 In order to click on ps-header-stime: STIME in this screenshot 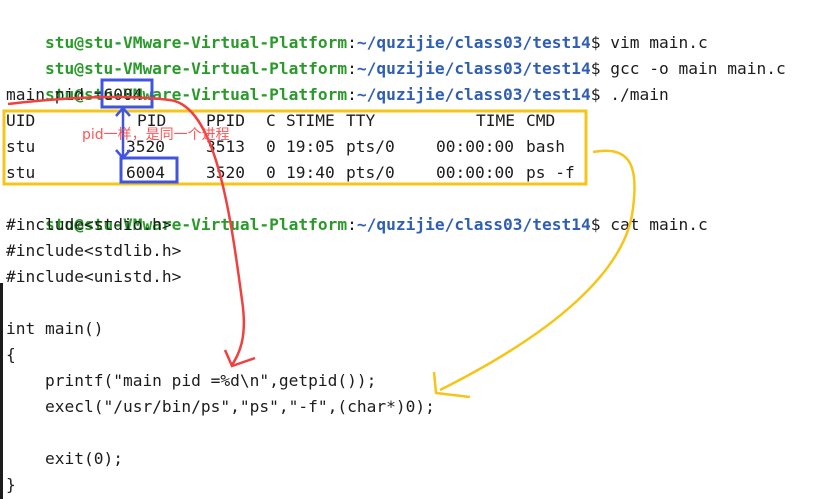, I will do `click(310, 120)`.